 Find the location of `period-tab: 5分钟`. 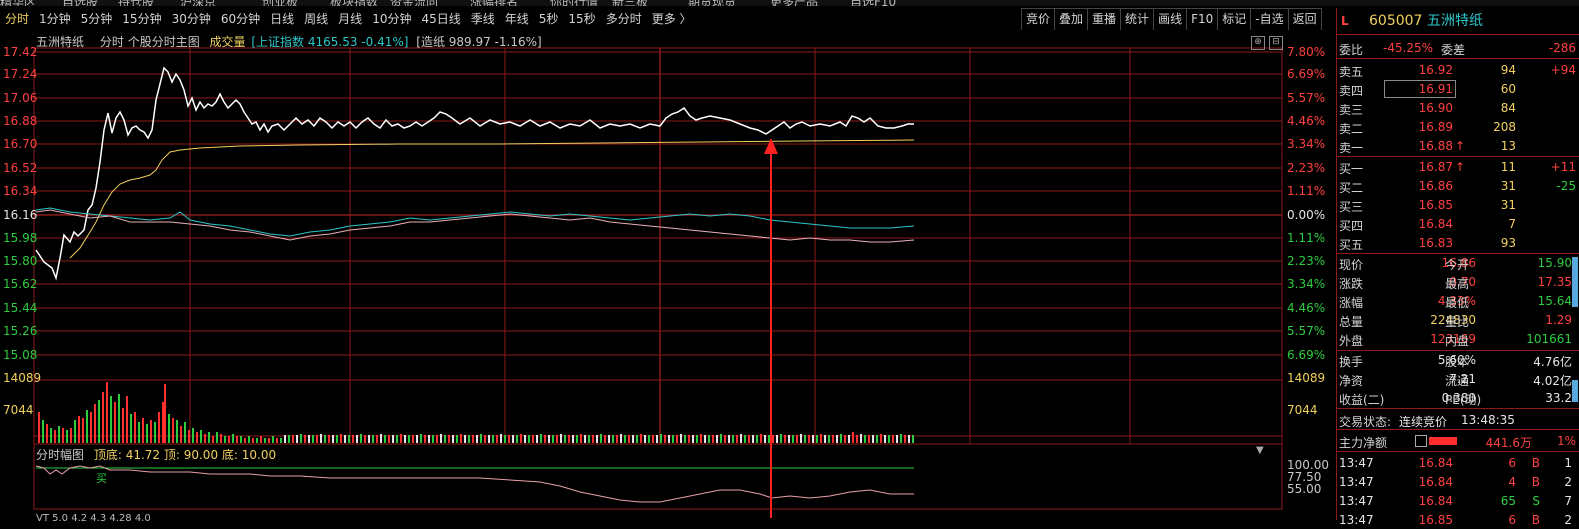

period-tab: 5分钟 is located at coordinates (97, 19).